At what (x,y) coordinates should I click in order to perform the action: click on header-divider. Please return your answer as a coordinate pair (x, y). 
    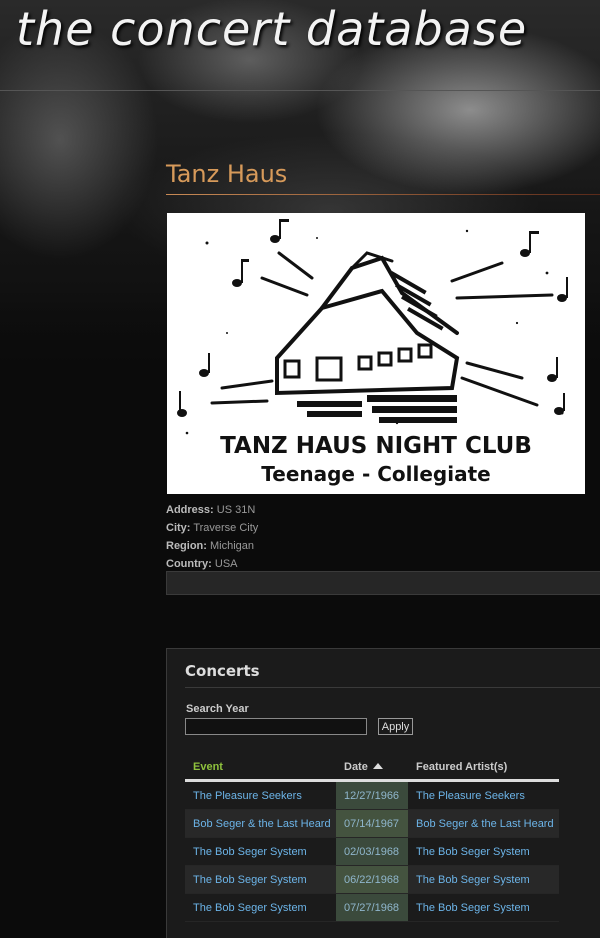
    Looking at the image, I should click on (300, 90).